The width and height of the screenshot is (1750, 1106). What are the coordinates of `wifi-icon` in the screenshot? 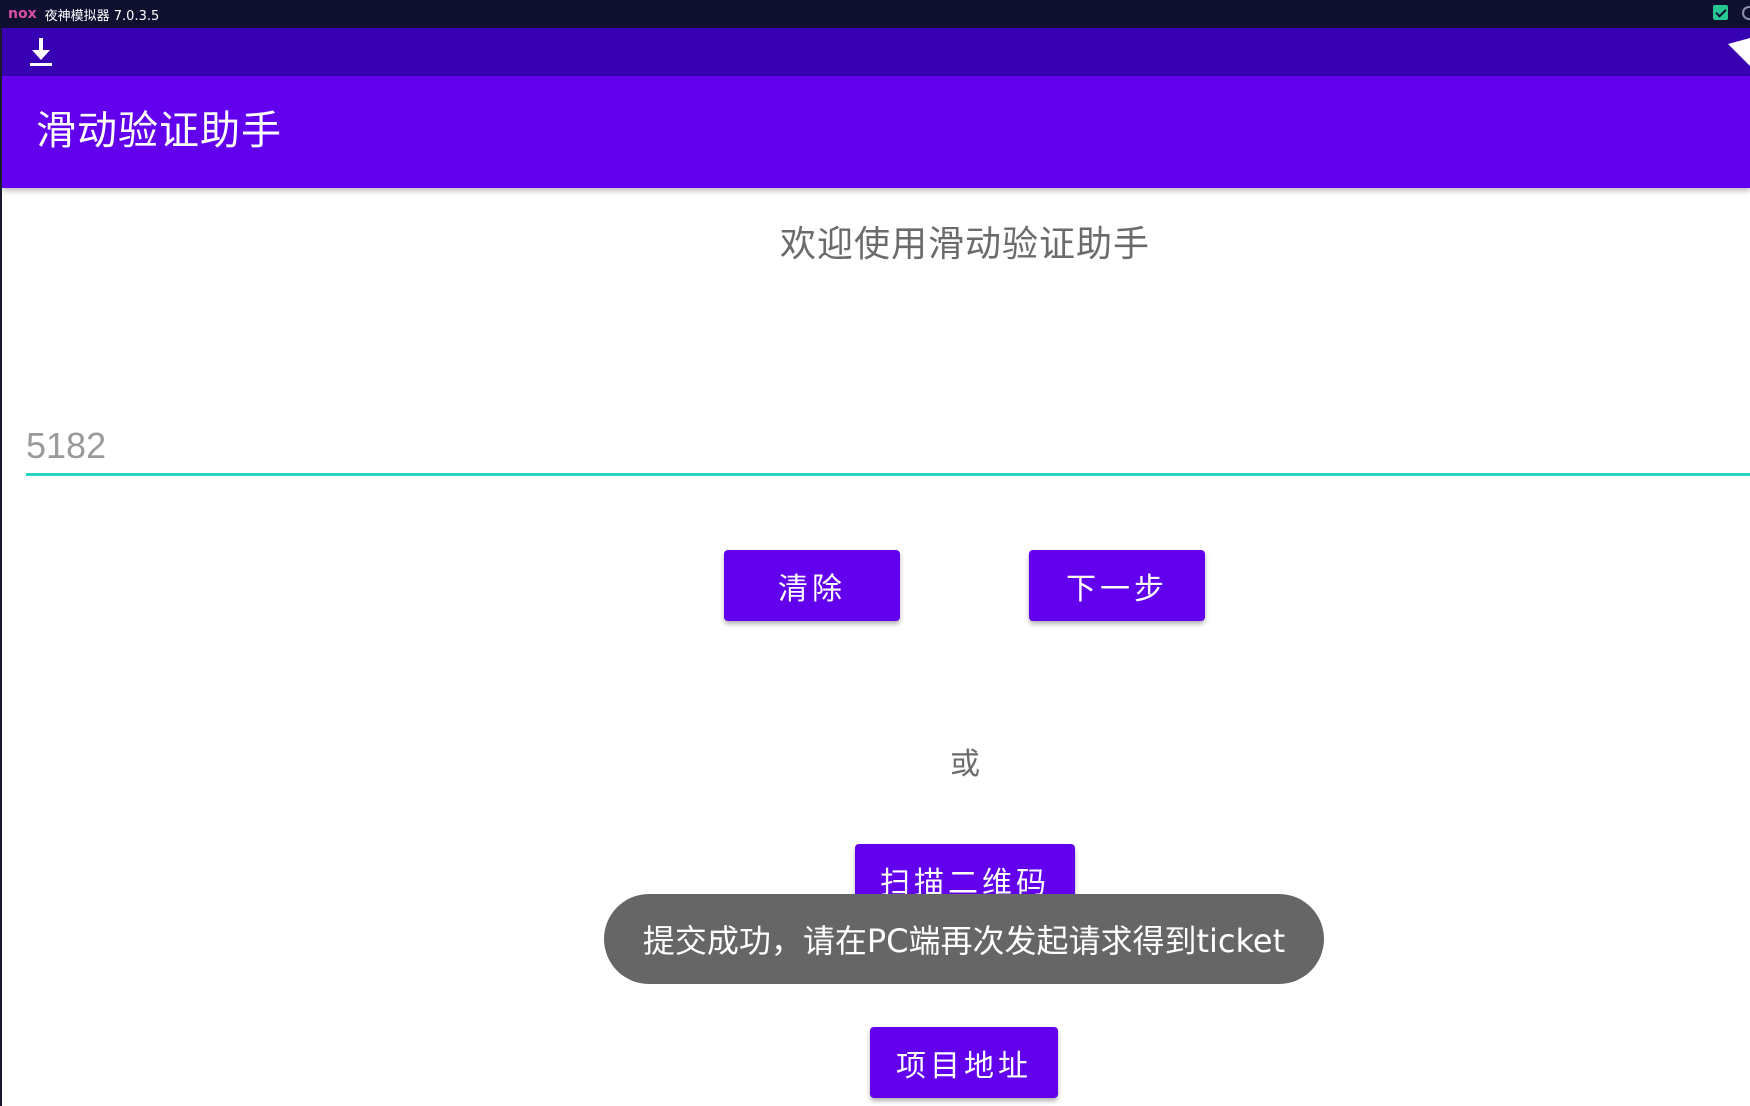 It's located at (1739, 52).